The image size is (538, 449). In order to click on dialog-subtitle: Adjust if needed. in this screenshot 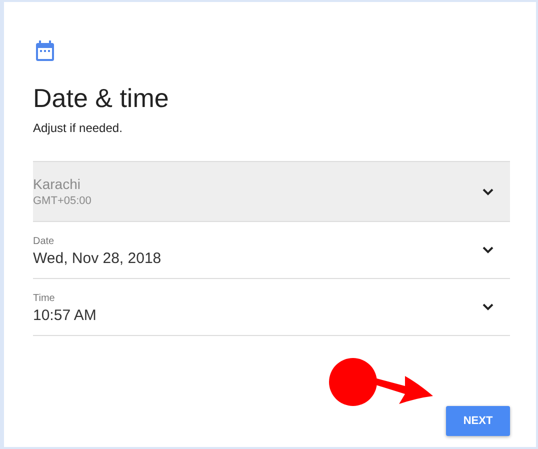, I will do `click(78, 128)`.